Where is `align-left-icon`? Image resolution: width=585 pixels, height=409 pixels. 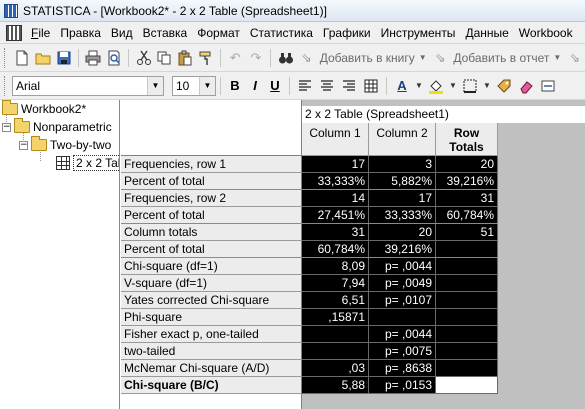 align-left-icon is located at coordinates (305, 86).